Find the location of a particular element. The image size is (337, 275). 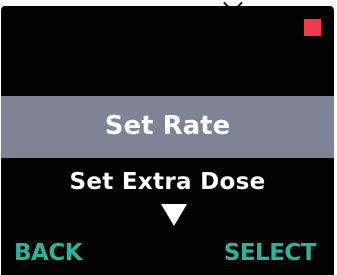

menu-item-label: Set Rate is located at coordinates (167, 126).